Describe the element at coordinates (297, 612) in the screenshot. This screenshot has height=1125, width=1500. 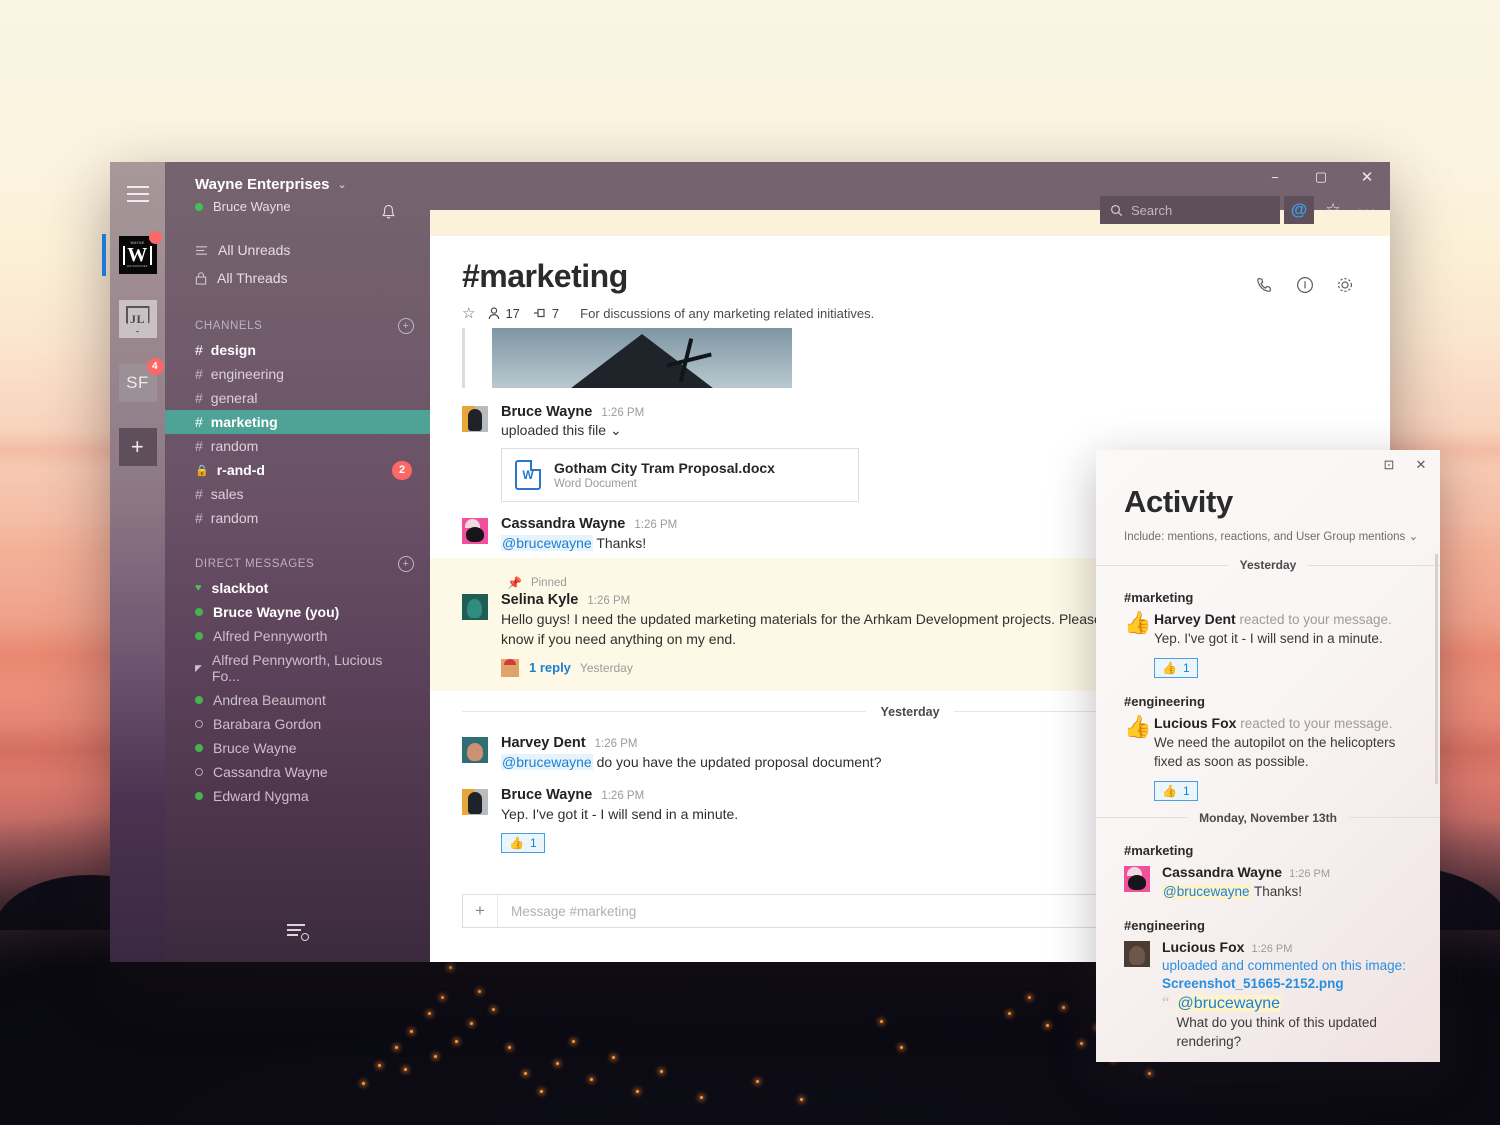
I see `sidebar-item-dm: Bruce Wayne (you)` at that location.